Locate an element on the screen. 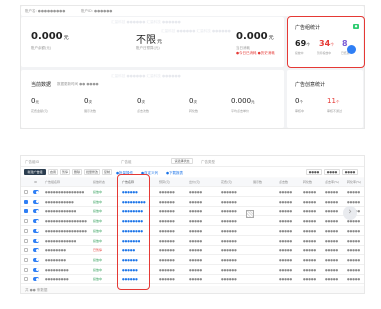 The height and width of the screenshot is (309, 381). new-adgroup-button: 新建广告组 is located at coordinates (35, 172).